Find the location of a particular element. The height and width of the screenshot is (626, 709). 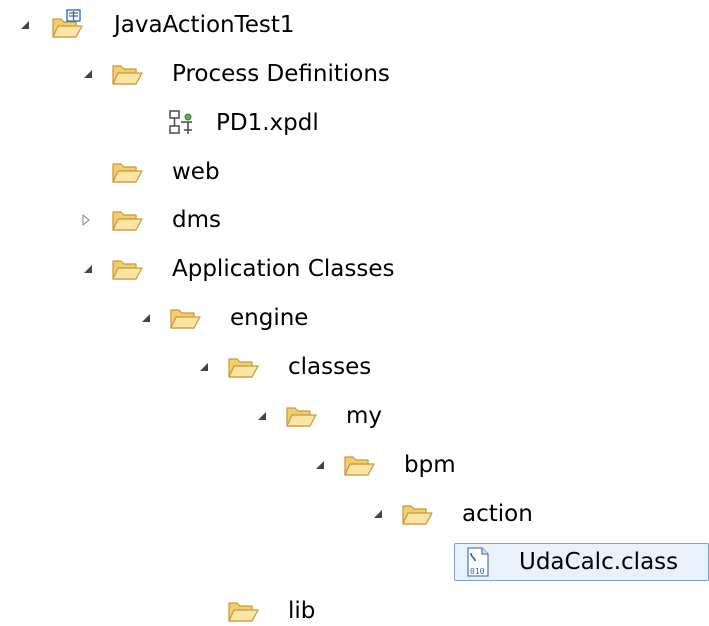

expand-toggle-action is located at coordinates (378, 514).